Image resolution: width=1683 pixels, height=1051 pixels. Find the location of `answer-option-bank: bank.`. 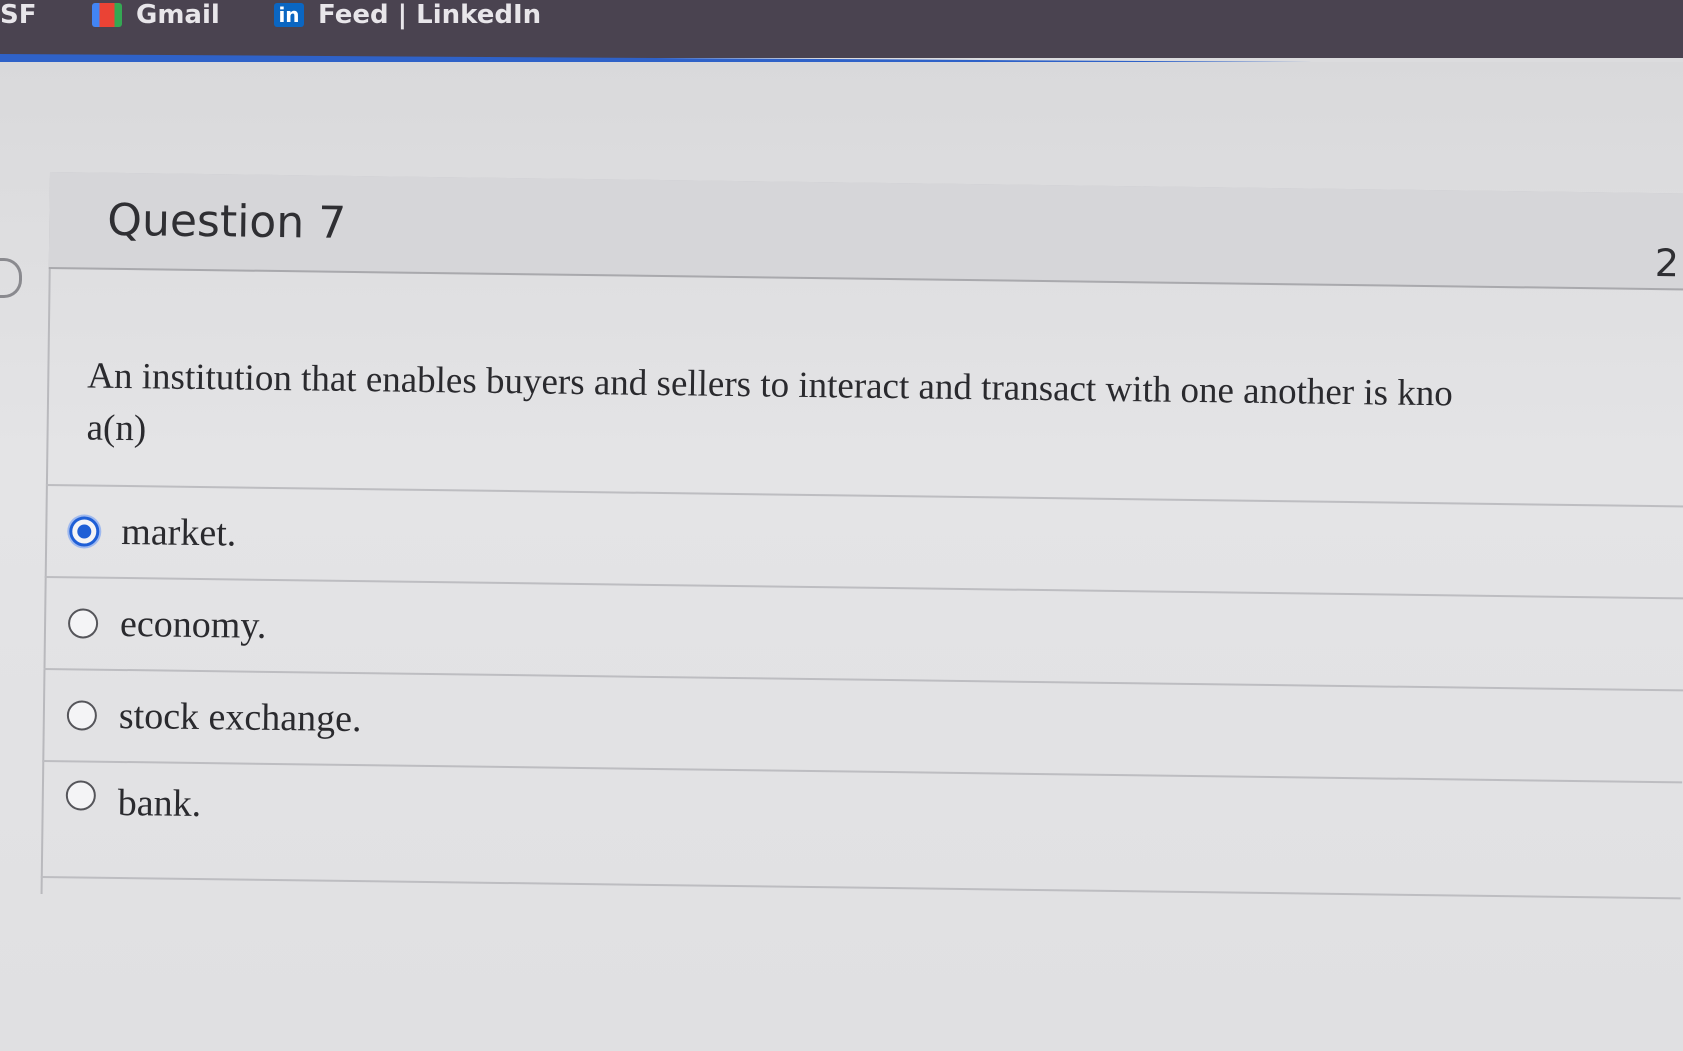

answer-option-bank: bank. is located at coordinates (861, 829).